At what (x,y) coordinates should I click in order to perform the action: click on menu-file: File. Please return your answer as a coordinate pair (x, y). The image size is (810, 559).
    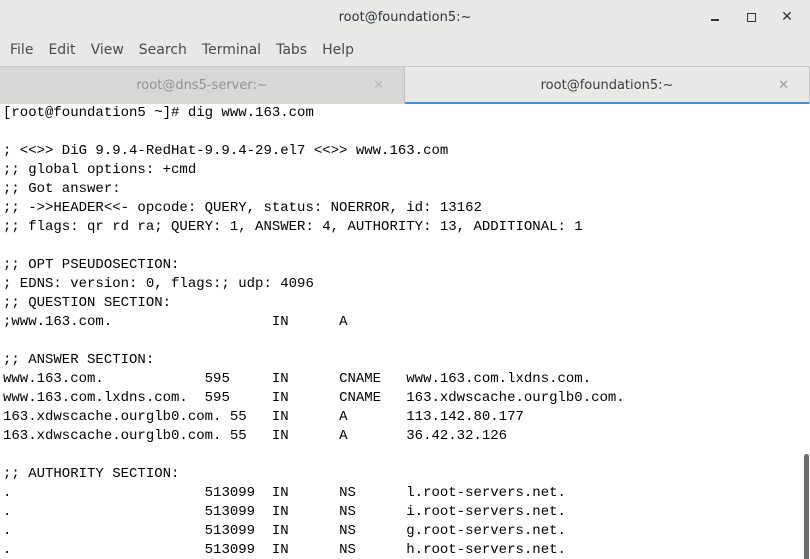
    Looking at the image, I should click on (21, 50).